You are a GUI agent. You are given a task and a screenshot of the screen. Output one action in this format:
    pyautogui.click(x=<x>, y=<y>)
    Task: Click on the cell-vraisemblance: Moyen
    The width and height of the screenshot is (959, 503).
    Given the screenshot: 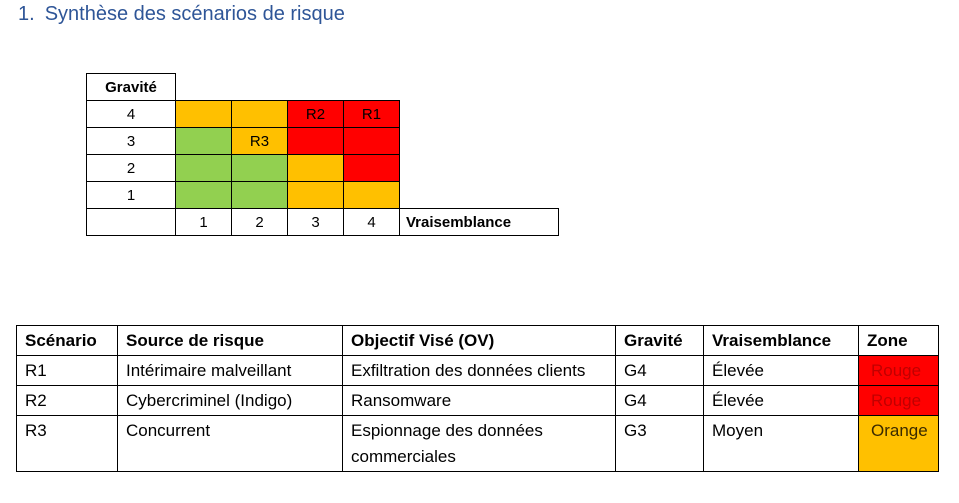 What is the action you would take?
    pyautogui.click(x=781, y=443)
    